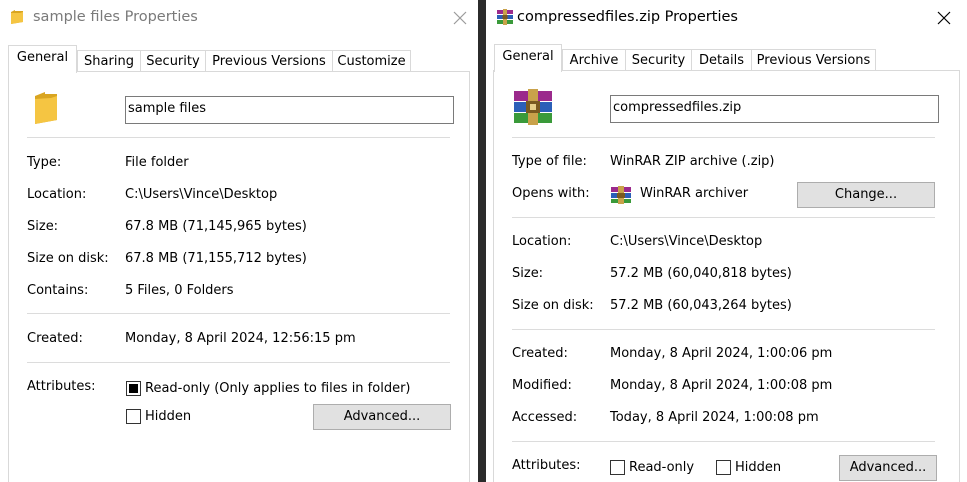  I want to click on name-field: compressedfiles.zip, so click(774, 109).